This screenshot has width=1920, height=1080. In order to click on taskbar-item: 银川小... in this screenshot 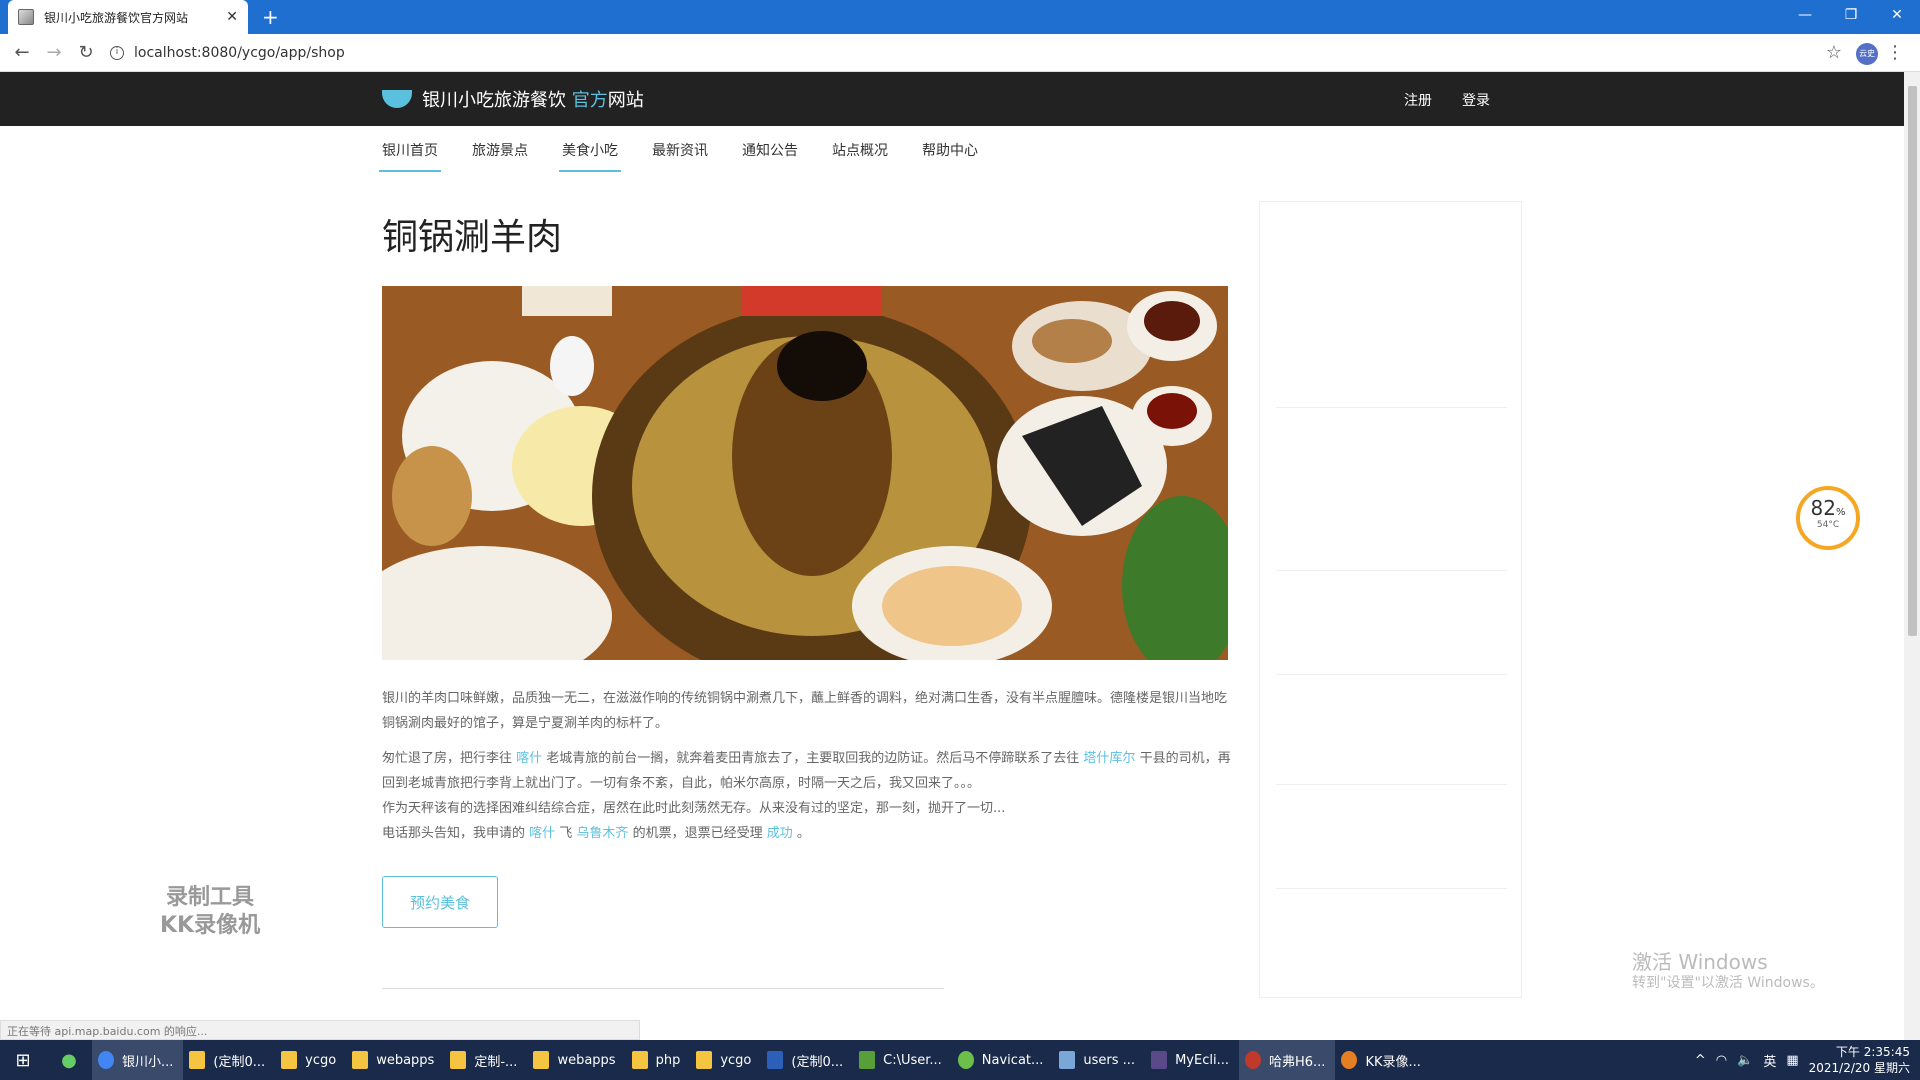, I will do `click(138, 1060)`.